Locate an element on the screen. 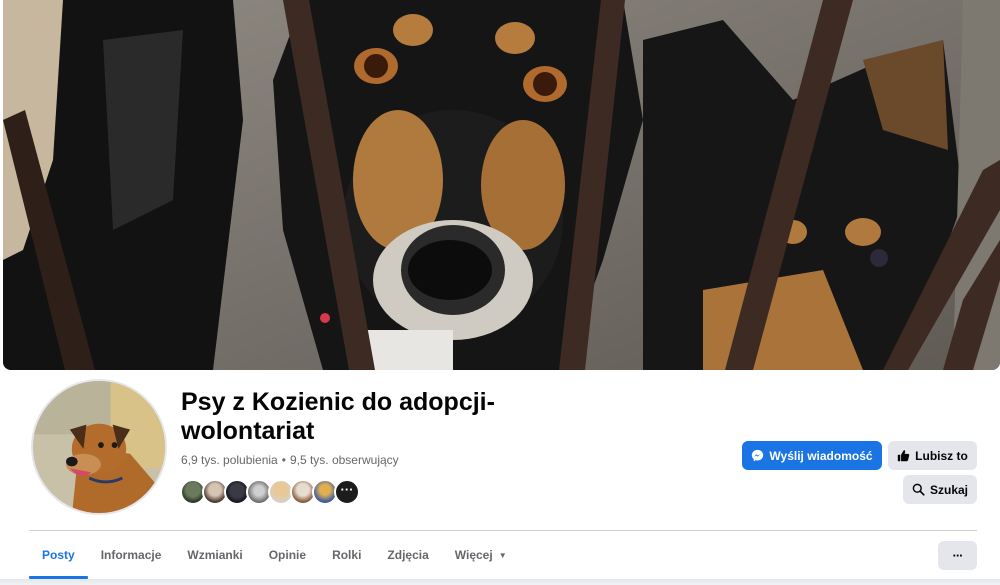  like-page-button: Lubisz to is located at coordinates (932, 455).